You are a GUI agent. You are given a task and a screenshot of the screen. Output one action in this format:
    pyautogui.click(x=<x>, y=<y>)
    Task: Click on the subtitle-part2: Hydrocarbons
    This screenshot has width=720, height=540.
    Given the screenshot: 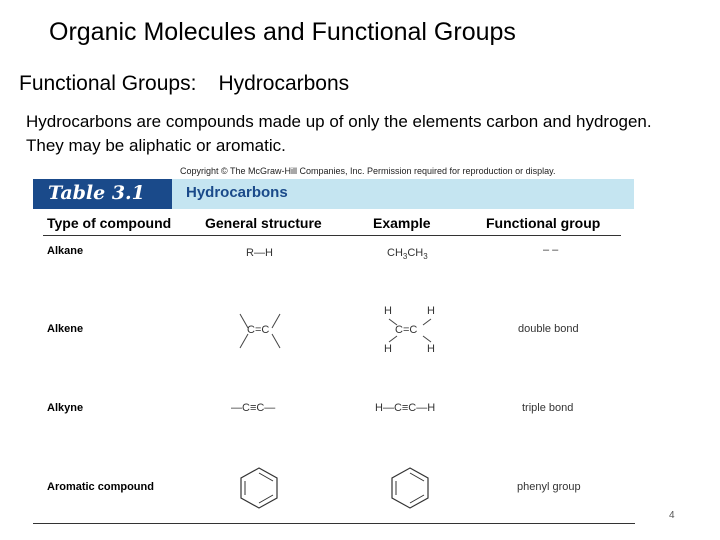 What is the action you would take?
    pyautogui.click(x=284, y=83)
    